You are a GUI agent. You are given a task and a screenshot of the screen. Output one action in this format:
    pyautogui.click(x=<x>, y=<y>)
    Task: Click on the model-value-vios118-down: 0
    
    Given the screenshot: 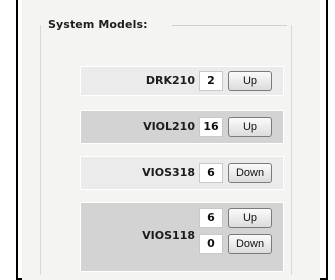 What is the action you would take?
    pyautogui.click(x=211, y=244)
    